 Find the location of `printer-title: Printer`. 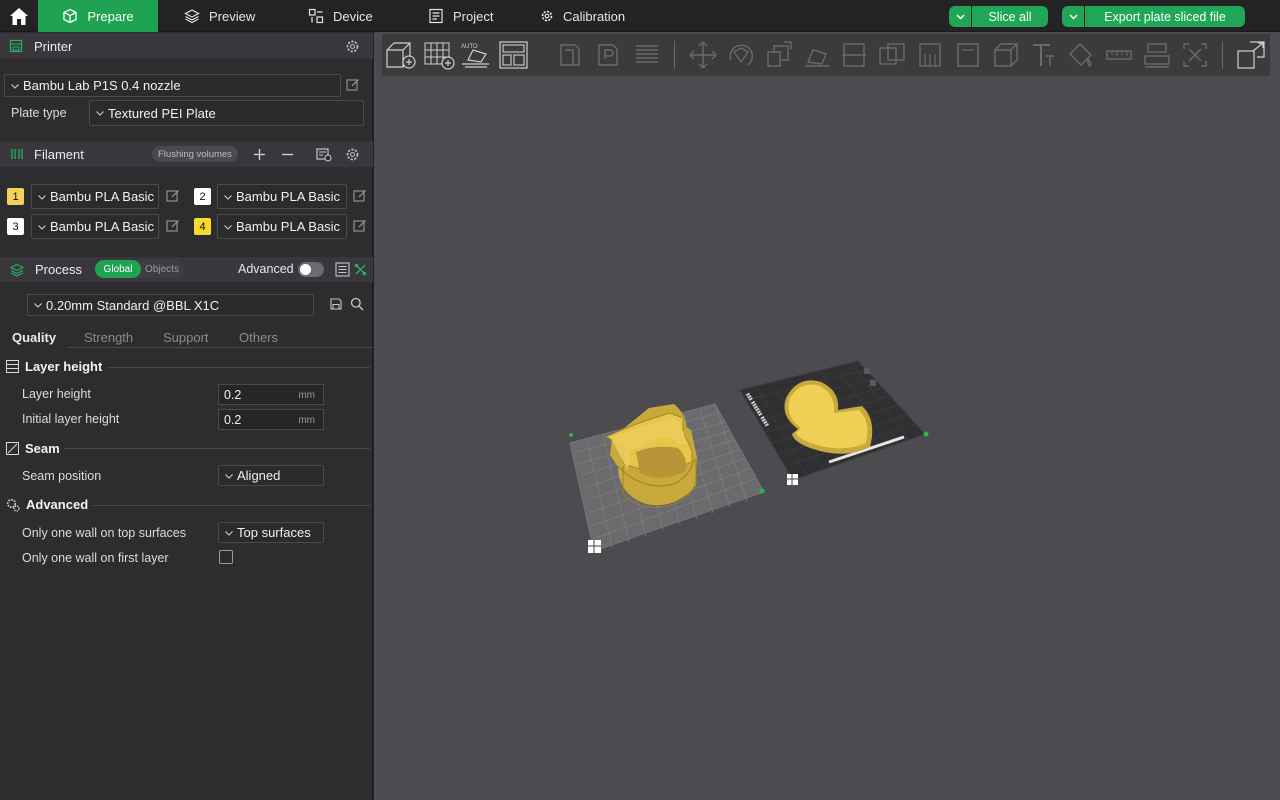

printer-title: Printer is located at coordinates (53, 46).